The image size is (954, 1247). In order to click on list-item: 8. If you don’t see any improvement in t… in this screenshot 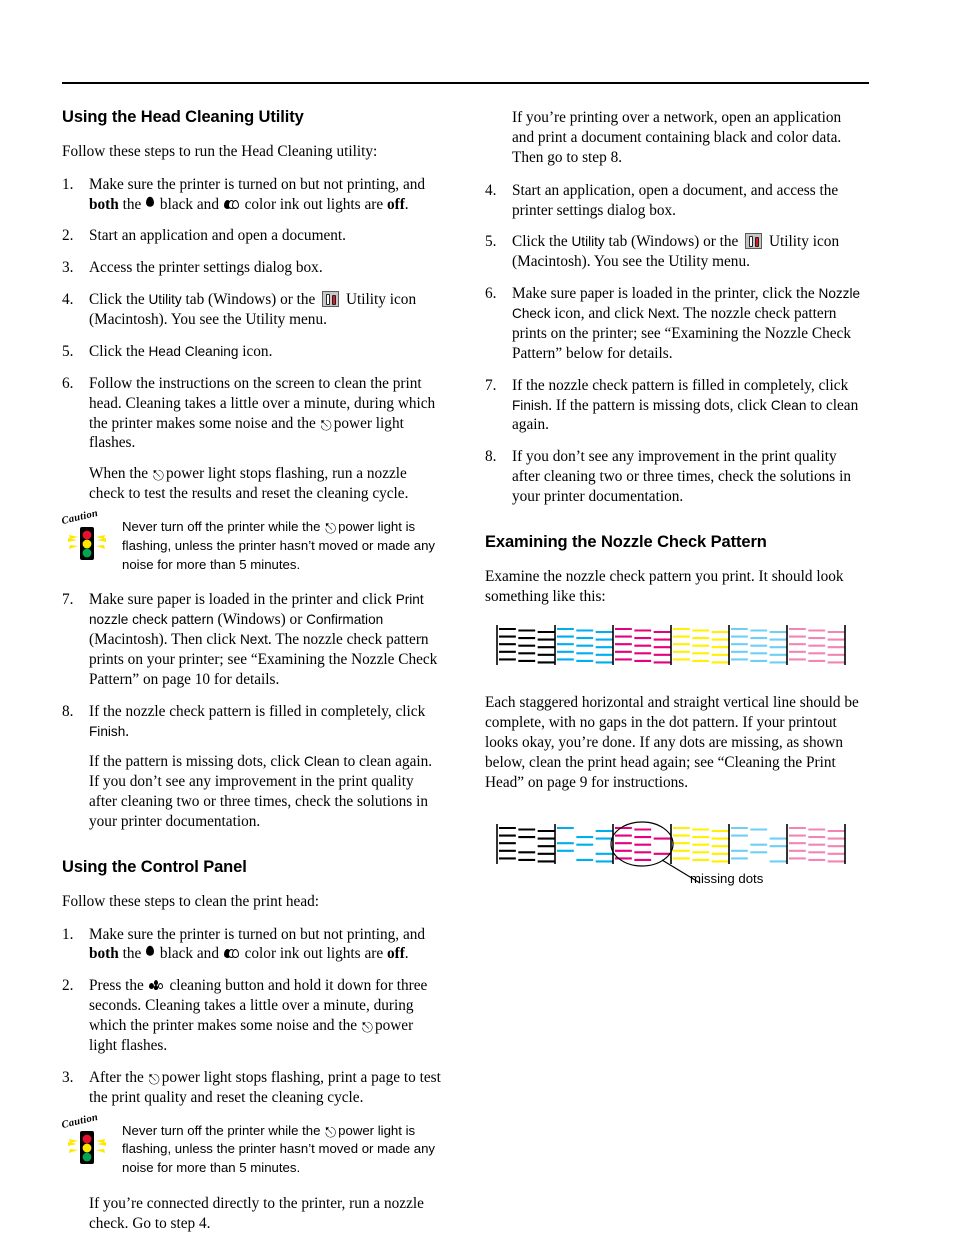, I will do `click(675, 477)`.